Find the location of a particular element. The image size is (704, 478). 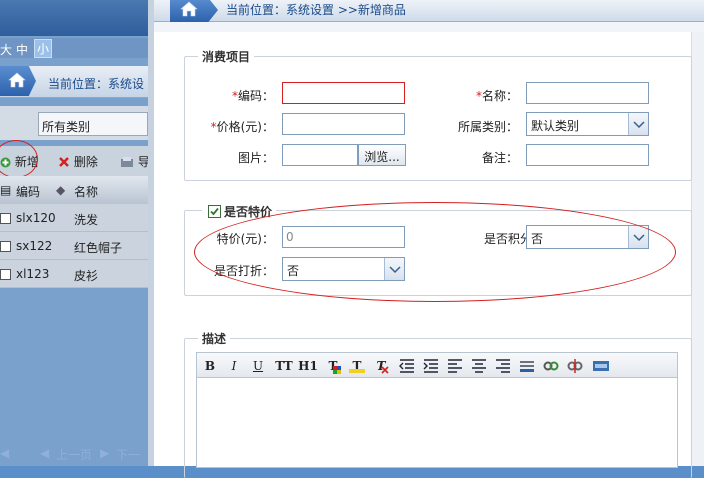

filter-bar: 类型: 所有类别 is located at coordinates (80, 123).